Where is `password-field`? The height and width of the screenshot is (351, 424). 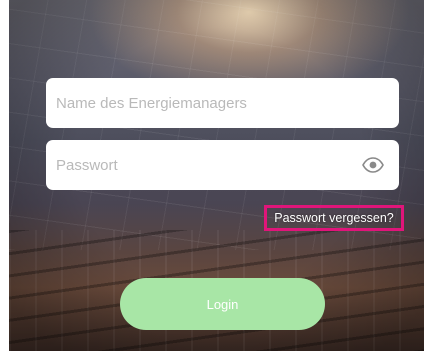 password-field is located at coordinates (222, 165).